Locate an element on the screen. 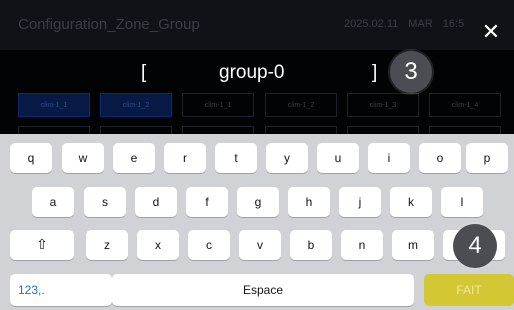 The image size is (514, 310). header-time: 16:5 is located at coordinates (453, 24).